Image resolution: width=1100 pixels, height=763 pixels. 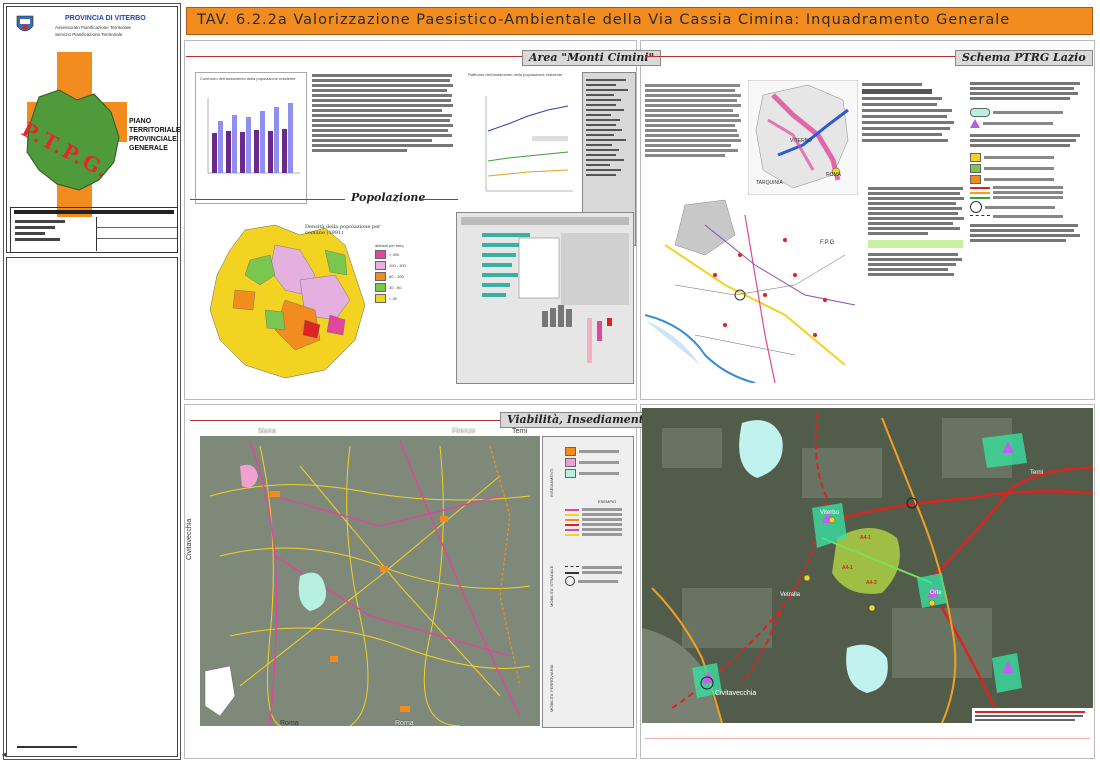 I want to click on ptrg-text-left, so click(x=695, y=120).